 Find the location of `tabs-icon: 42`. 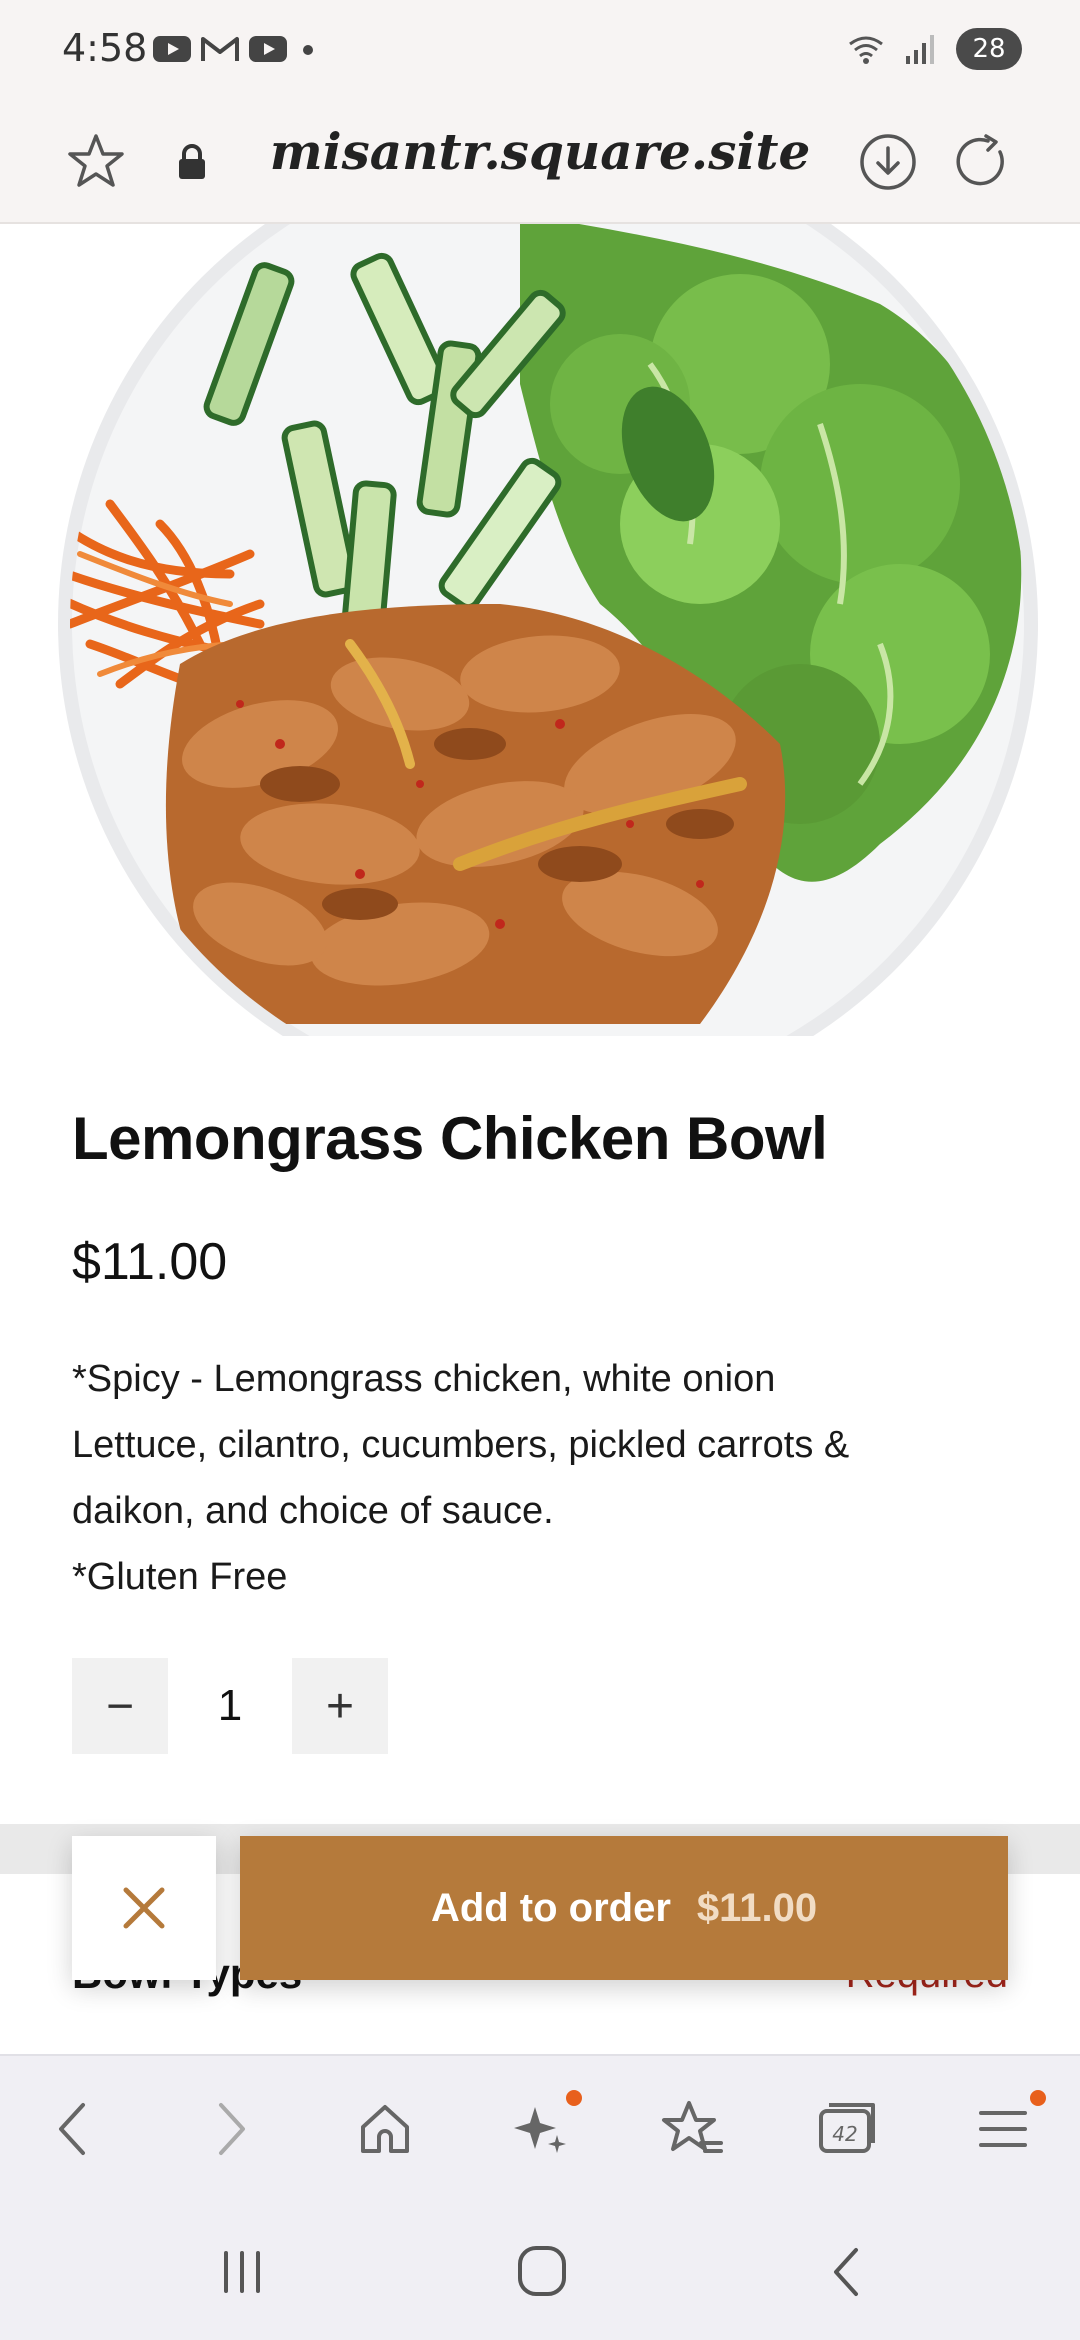

tabs-icon: 42 is located at coordinates (847, 2129).